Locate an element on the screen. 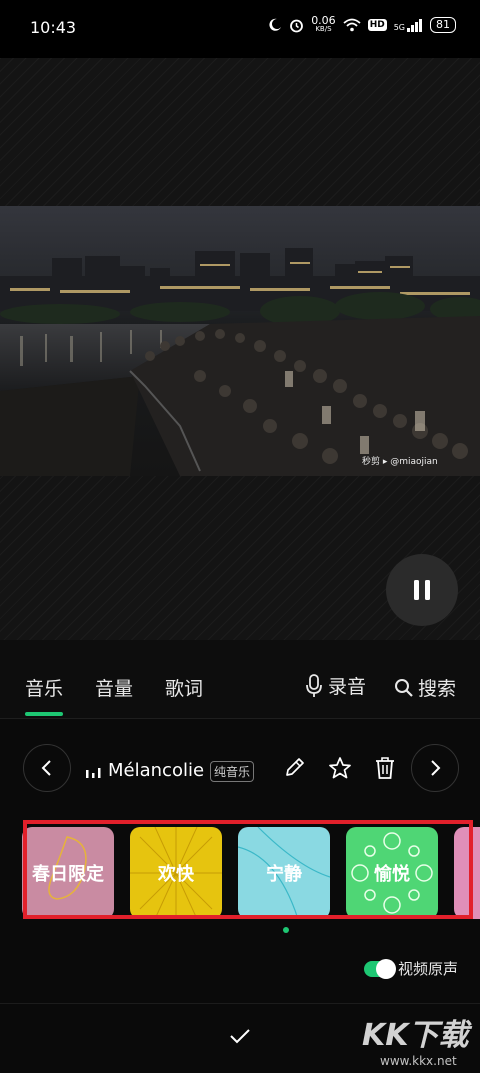 The image size is (480, 1073). pause-icon is located at coordinates (422, 590).